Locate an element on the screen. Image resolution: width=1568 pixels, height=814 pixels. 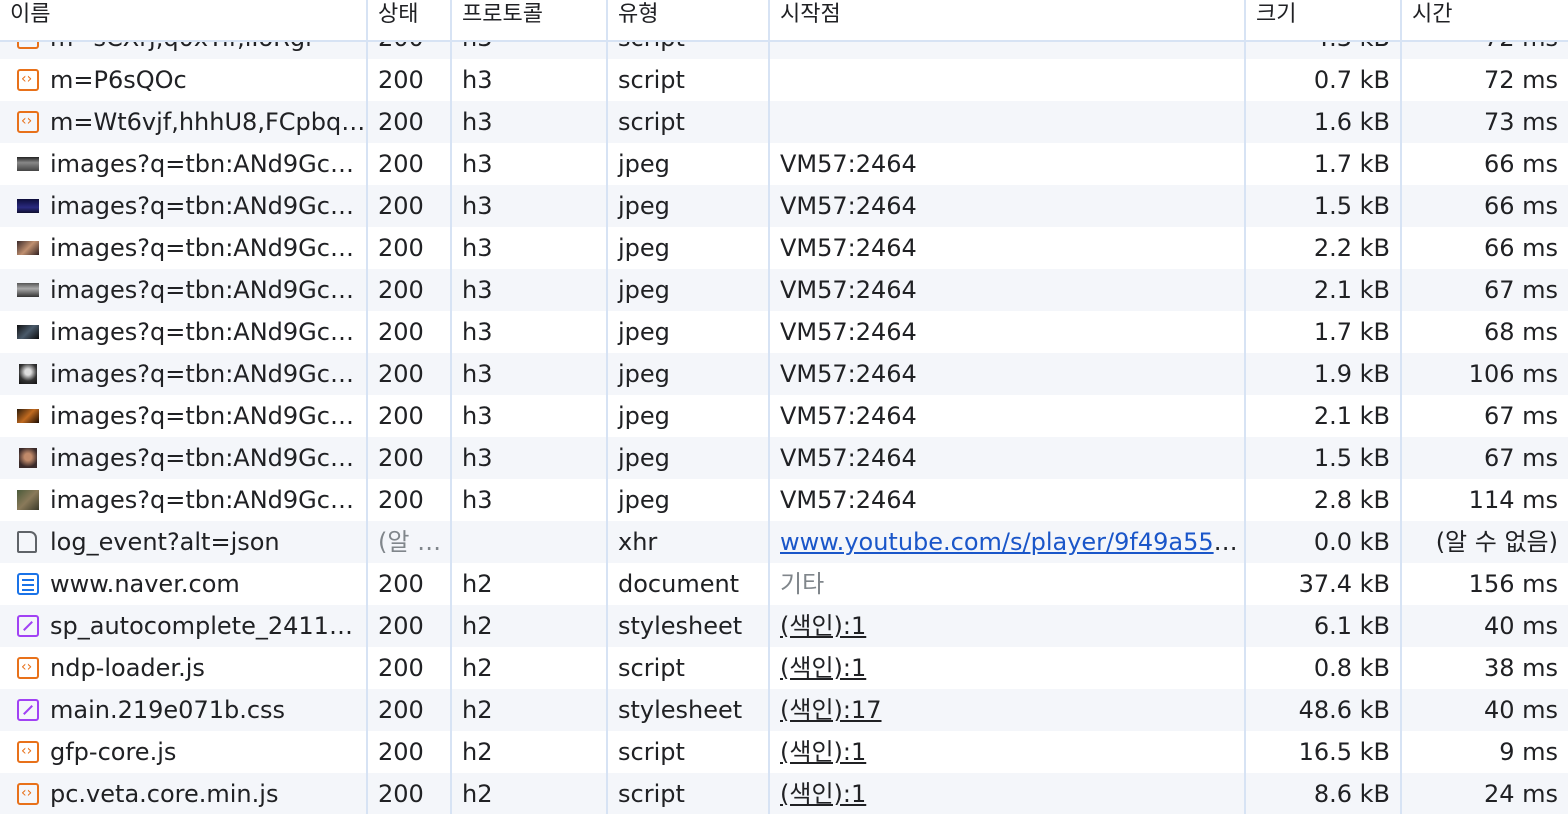
request-size-cell: 2.2 kB is located at coordinates (1324, 248).